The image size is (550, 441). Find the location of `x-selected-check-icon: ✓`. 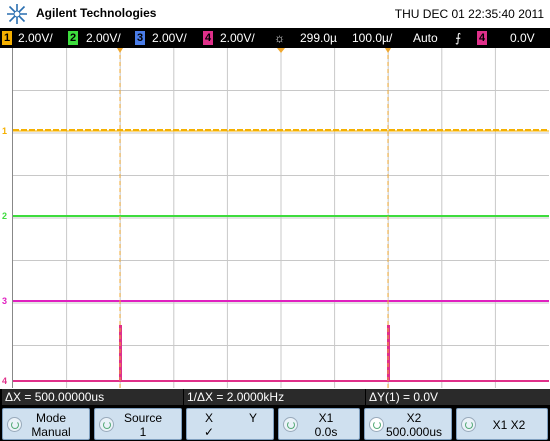

x-selected-check-icon: ✓ is located at coordinates (209, 432).